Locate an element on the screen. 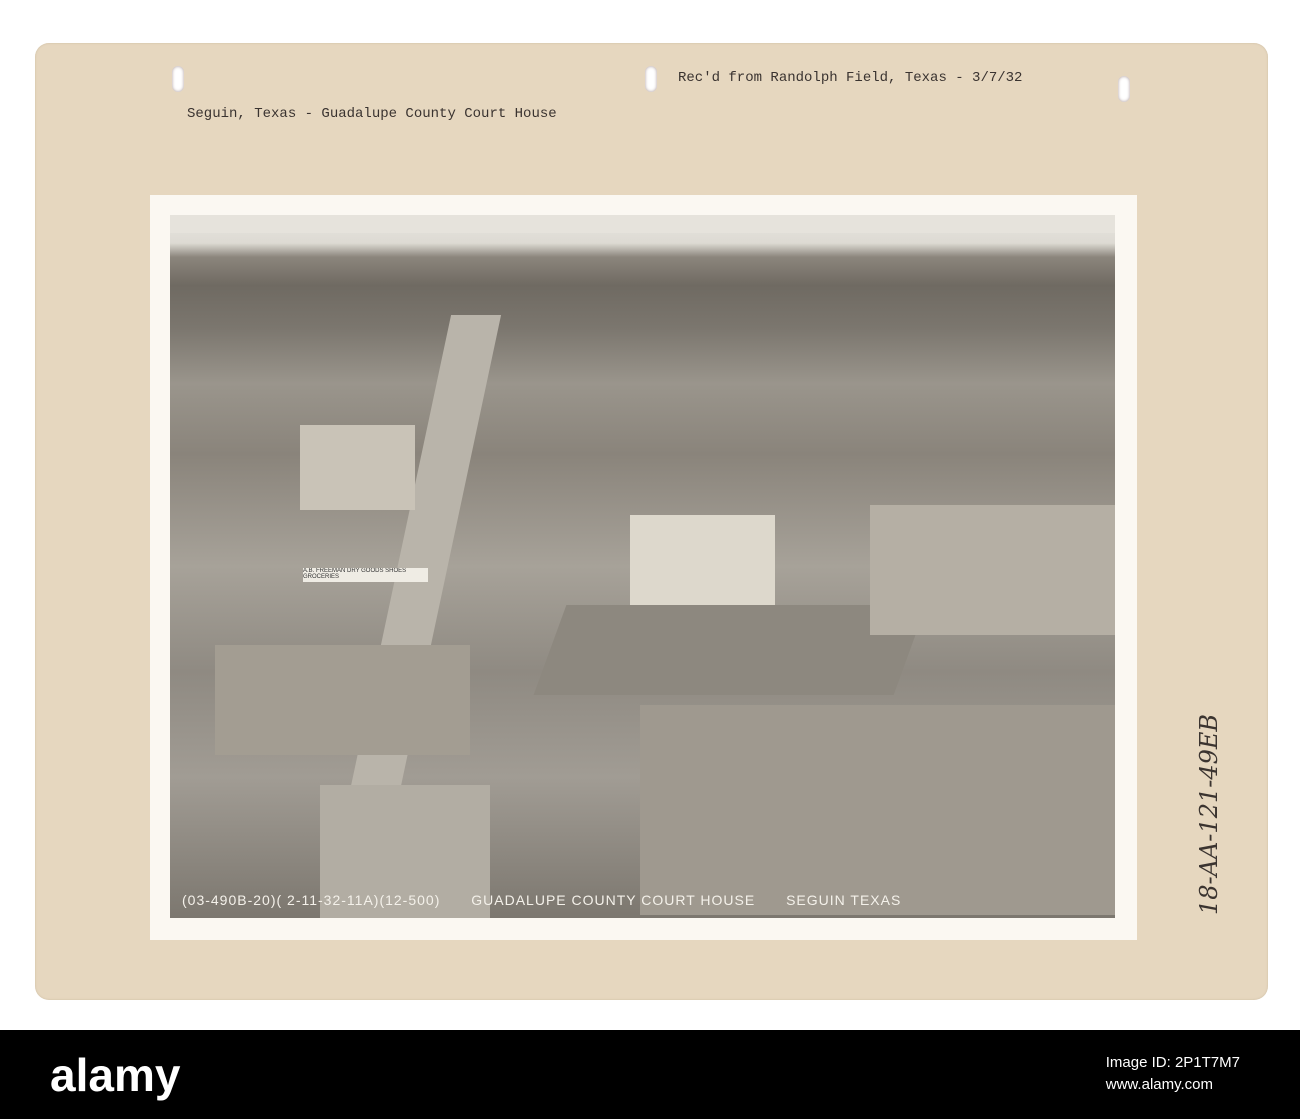 The image size is (1300, 1119). rooftops is located at coordinates (877, 810).